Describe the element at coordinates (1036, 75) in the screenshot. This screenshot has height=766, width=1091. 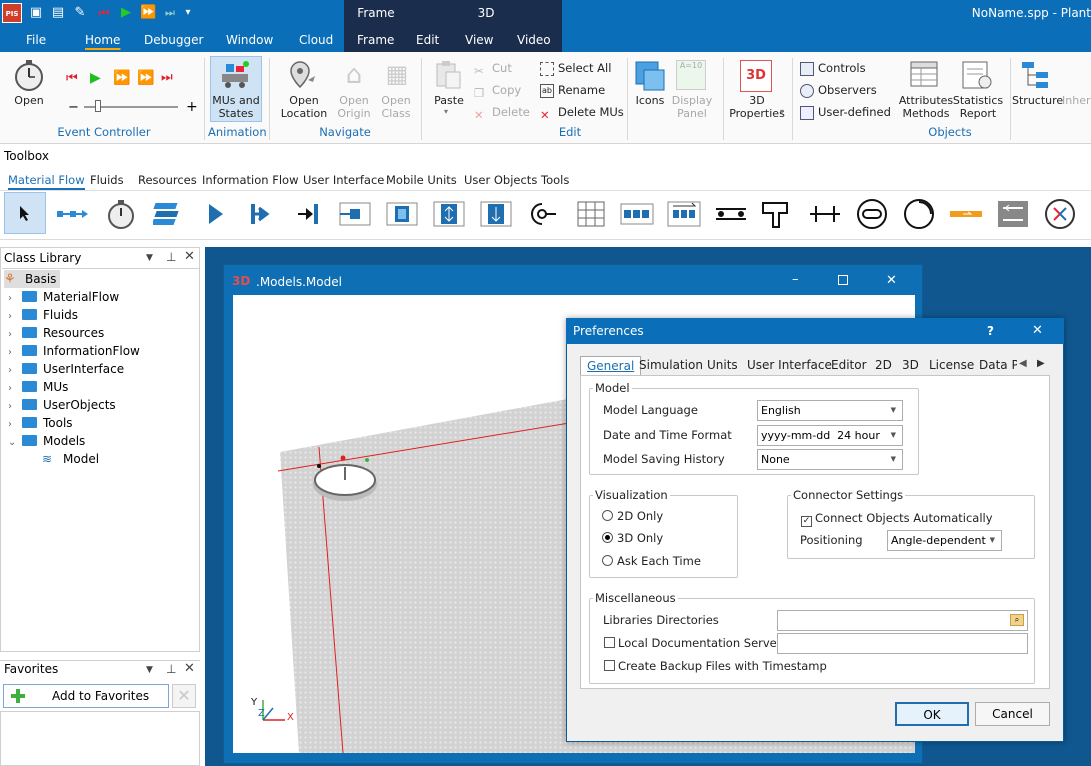
I see `structure-icon` at that location.